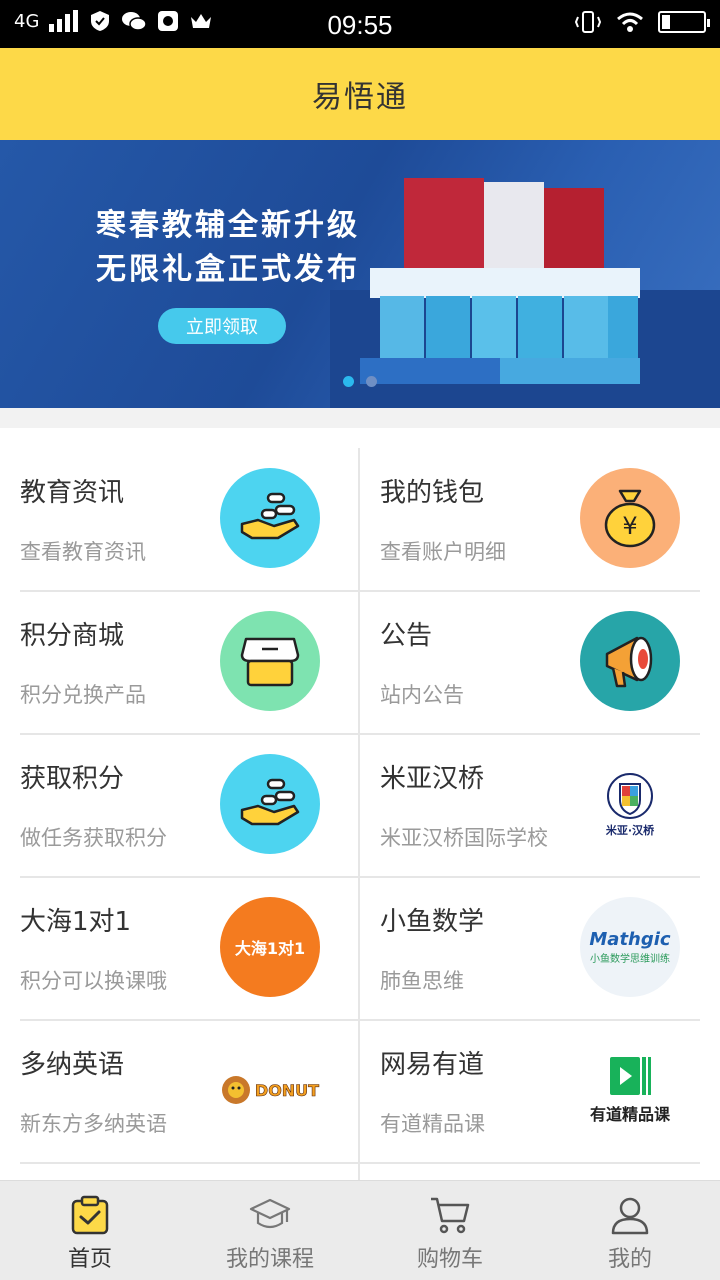 The image size is (720, 1280). What do you see at coordinates (432, 1065) in the screenshot?
I see `grid-item-title: 网易有道` at bounding box center [432, 1065].